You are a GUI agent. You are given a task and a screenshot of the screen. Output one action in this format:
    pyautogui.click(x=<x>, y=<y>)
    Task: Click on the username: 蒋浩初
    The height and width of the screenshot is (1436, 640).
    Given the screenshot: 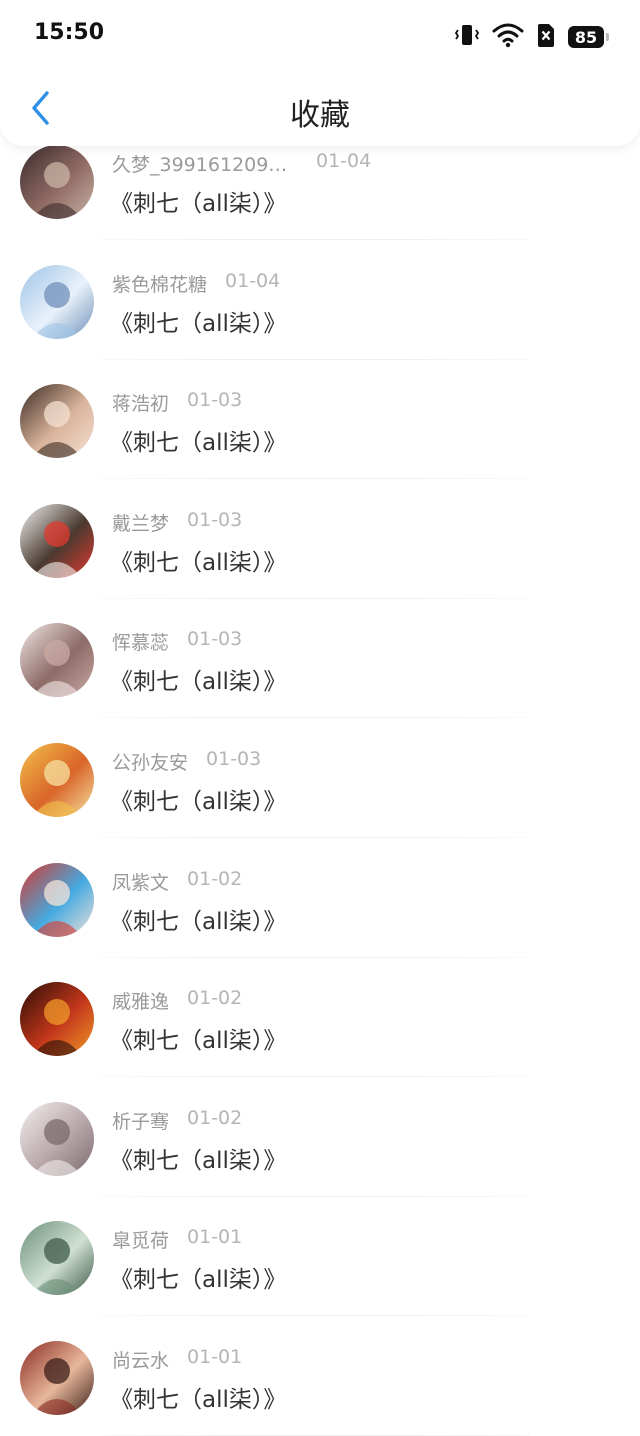 What is the action you would take?
    pyautogui.click(x=140, y=402)
    